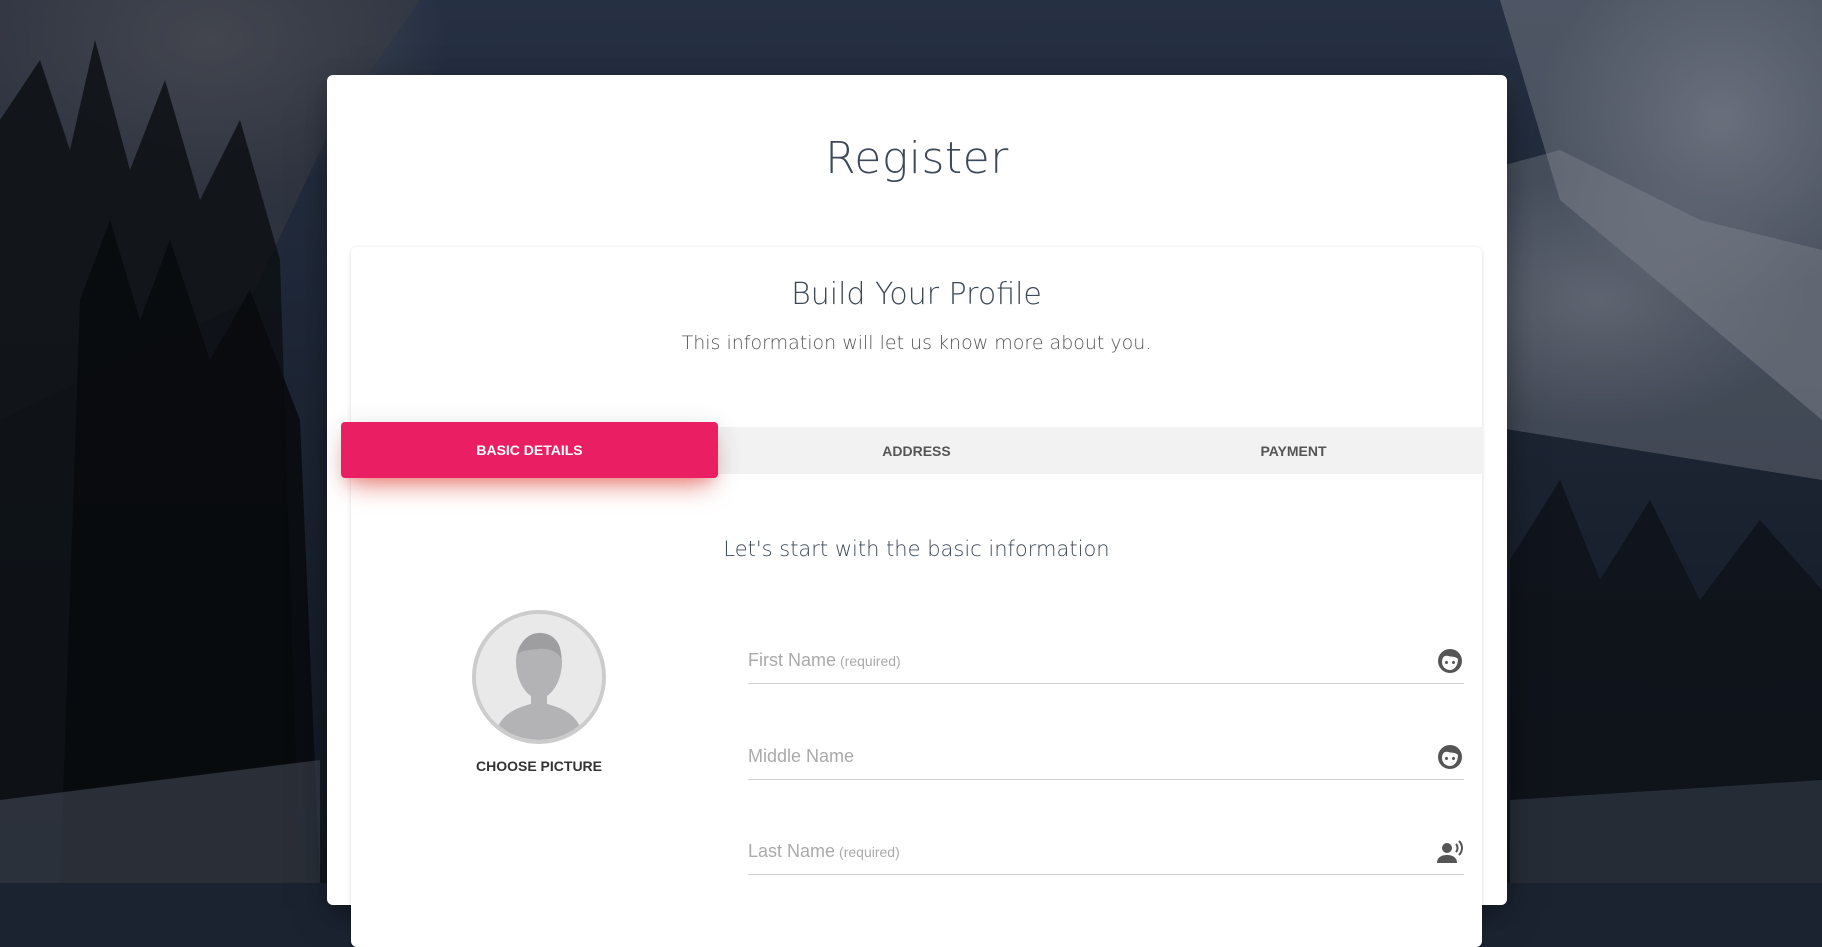 This screenshot has width=1822, height=947. Describe the element at coordinates (1088, 854) in the screenshot. I see `last-name-input` at that location.